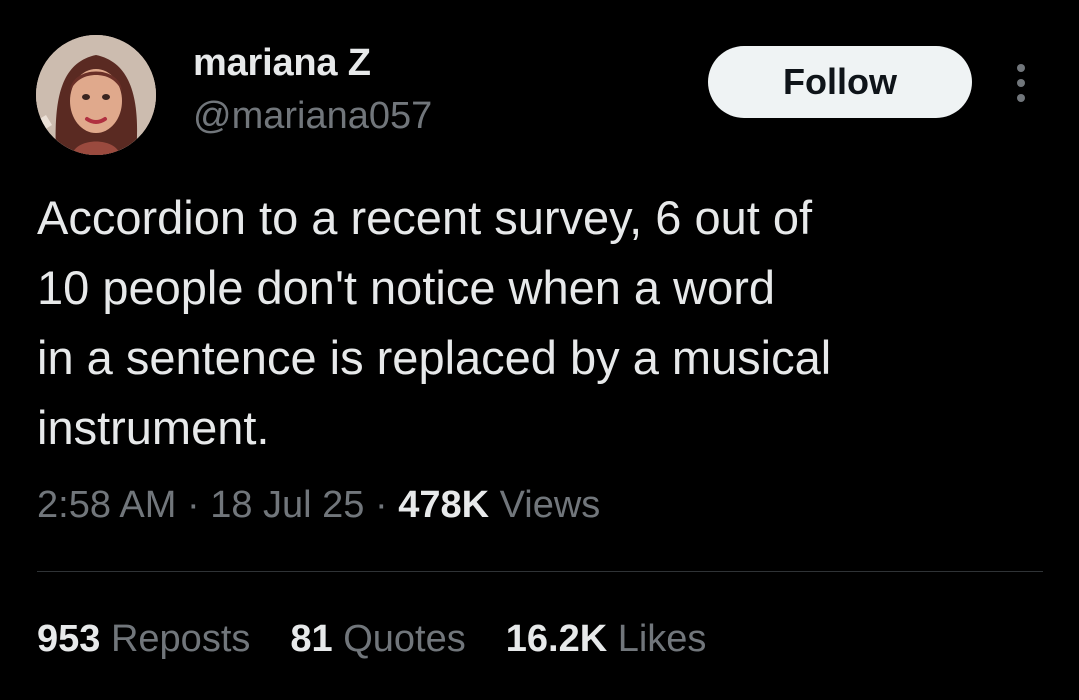  What do you see at coordinates (425, 217) in the screenshot?
I see `tweet-text-line: Accordion to a recent survey, 6 out of` at bounding box center [425, 217].